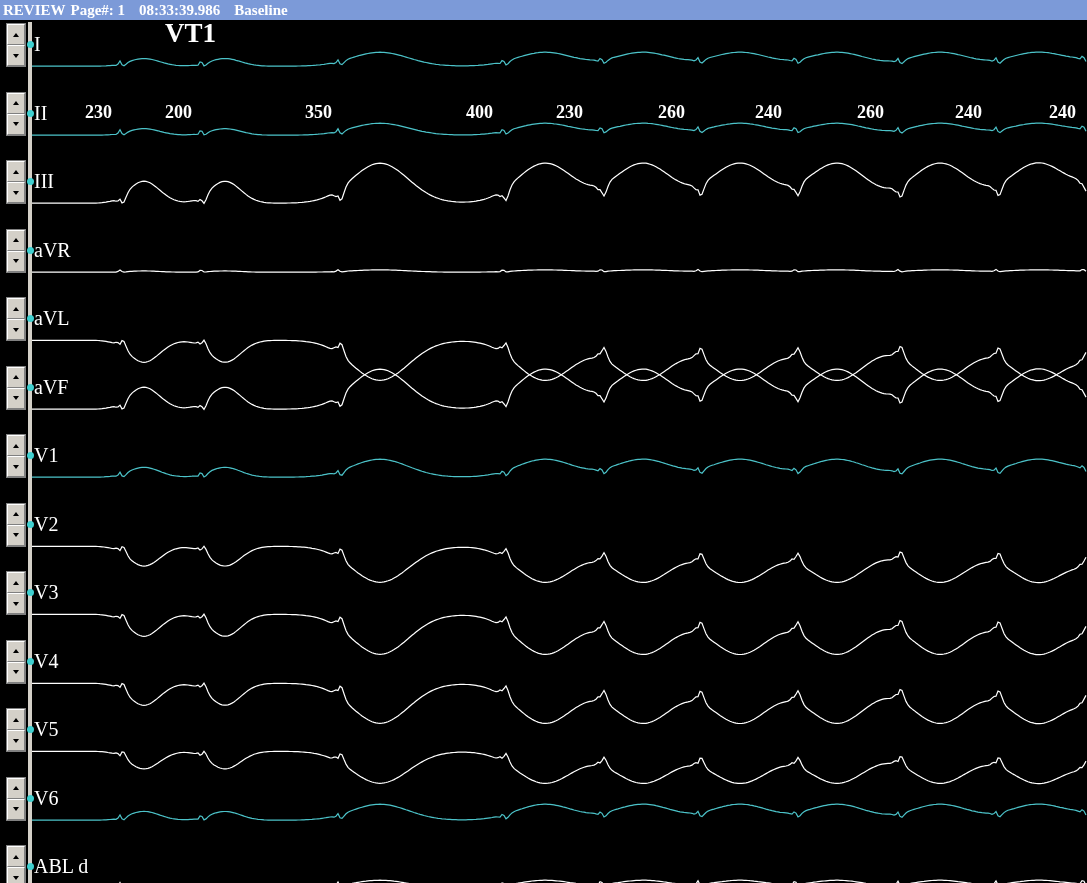 The width and height of the screenshot is (1087, 883). Describe the element at coordinates (46, 728) in the screenshot. I see `lead-label: V5` at that location.